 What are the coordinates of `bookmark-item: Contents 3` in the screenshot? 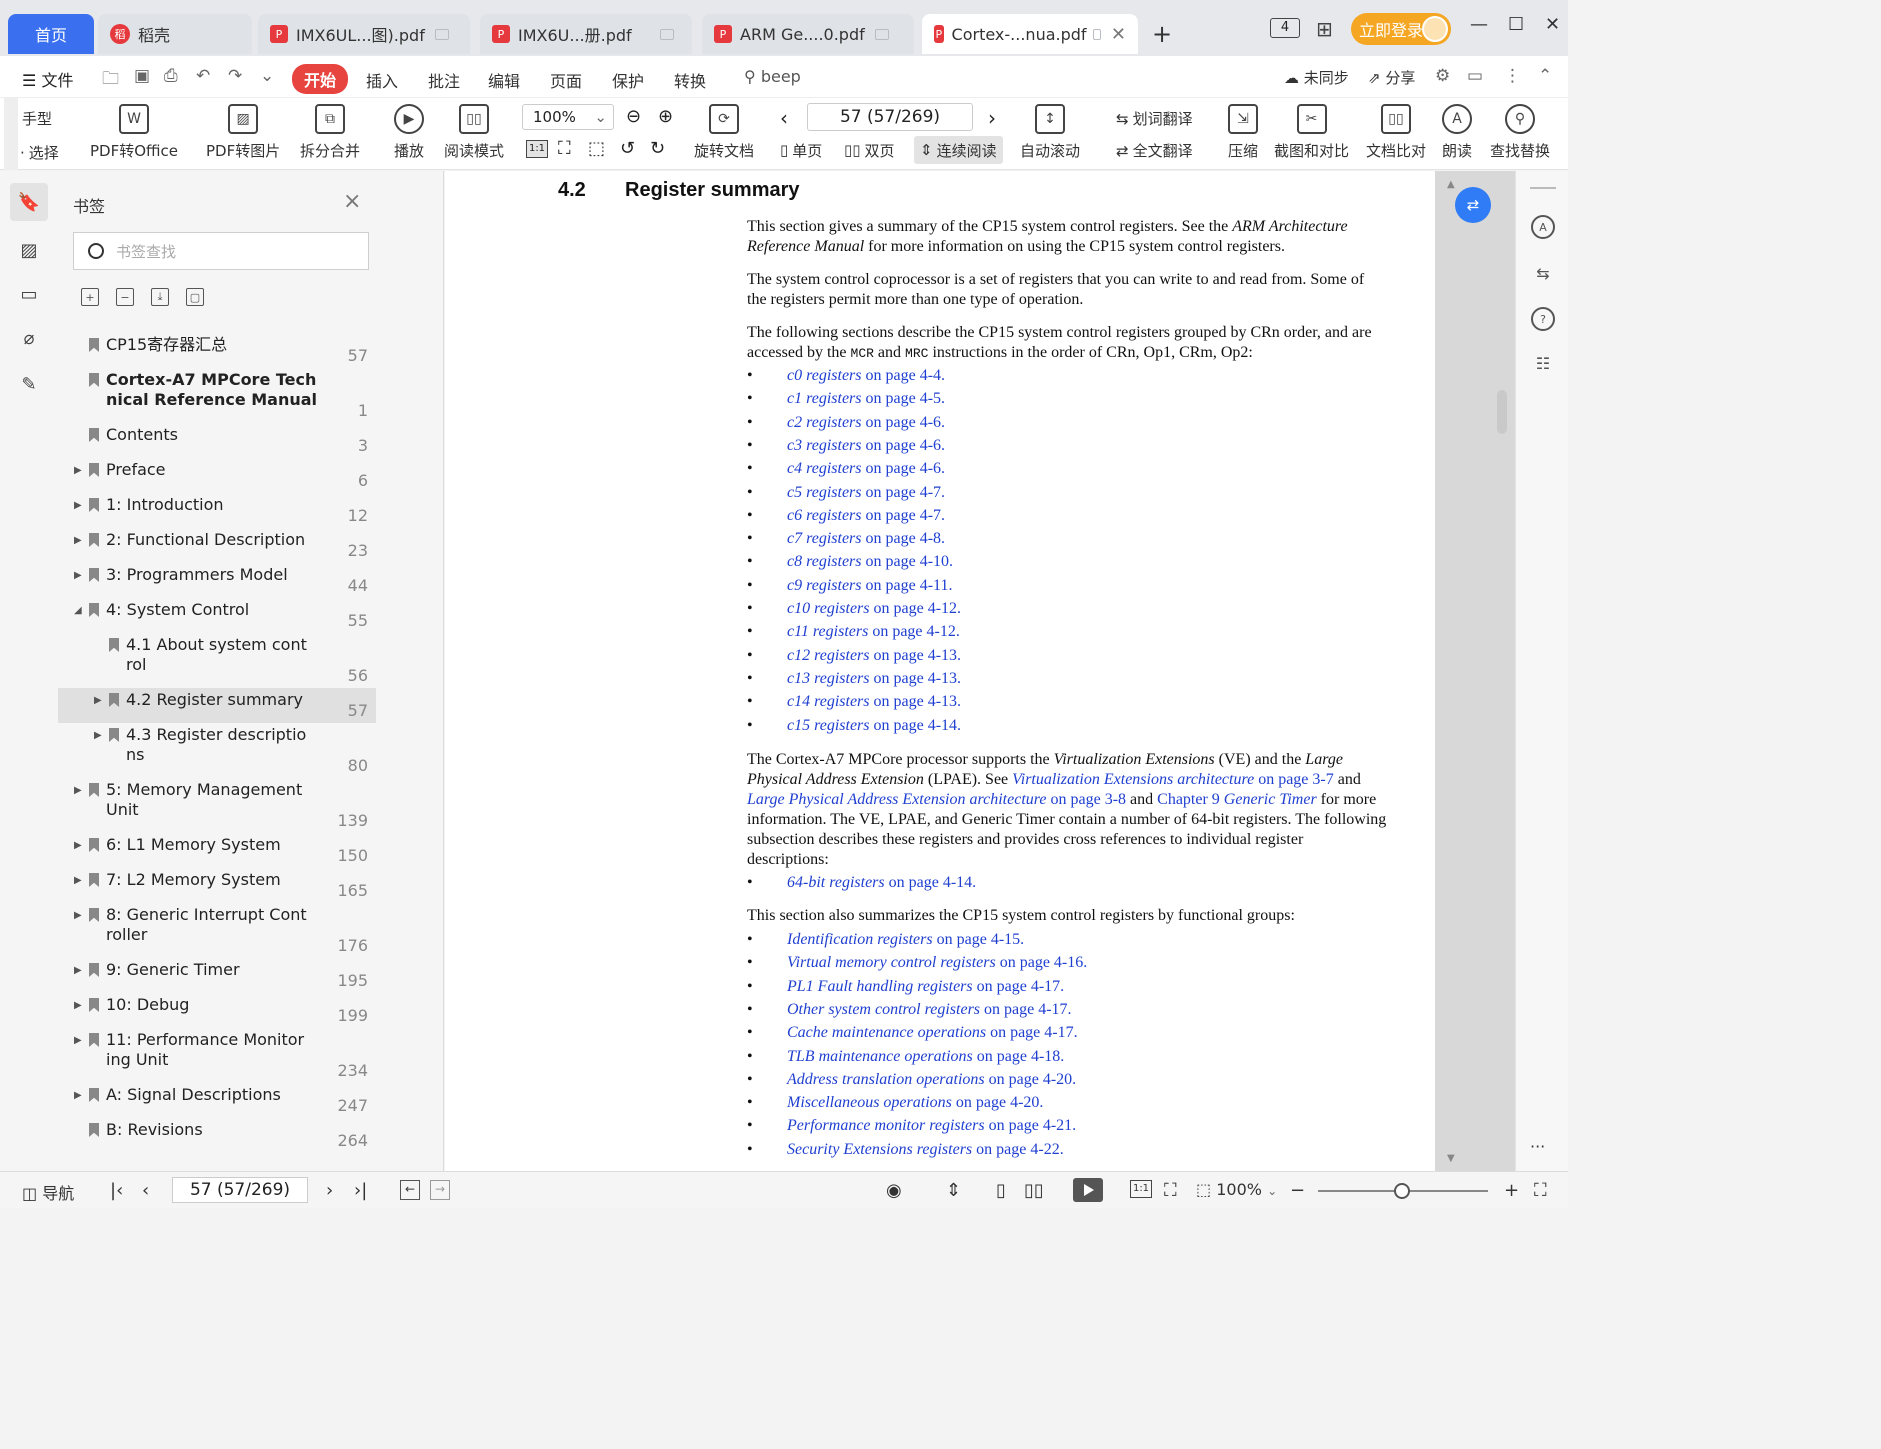 It's located at (217, 440).